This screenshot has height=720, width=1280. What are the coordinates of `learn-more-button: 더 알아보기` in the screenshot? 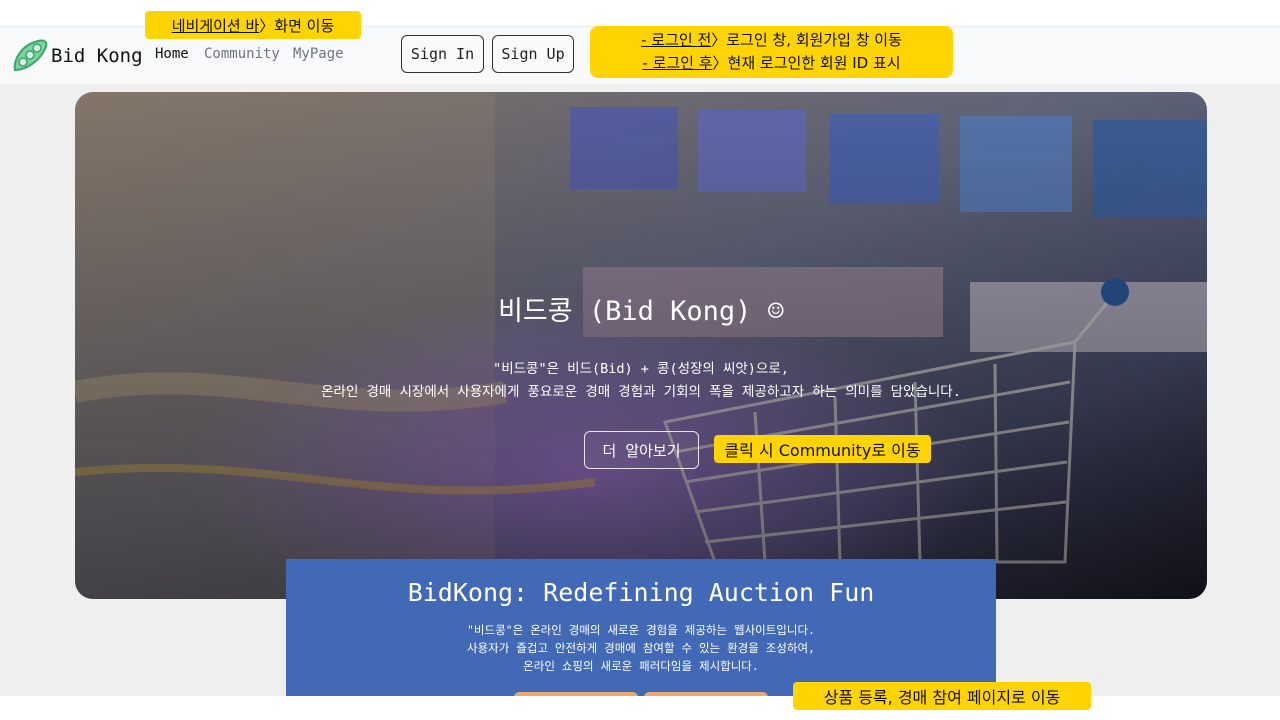 It's located at (641, 450).